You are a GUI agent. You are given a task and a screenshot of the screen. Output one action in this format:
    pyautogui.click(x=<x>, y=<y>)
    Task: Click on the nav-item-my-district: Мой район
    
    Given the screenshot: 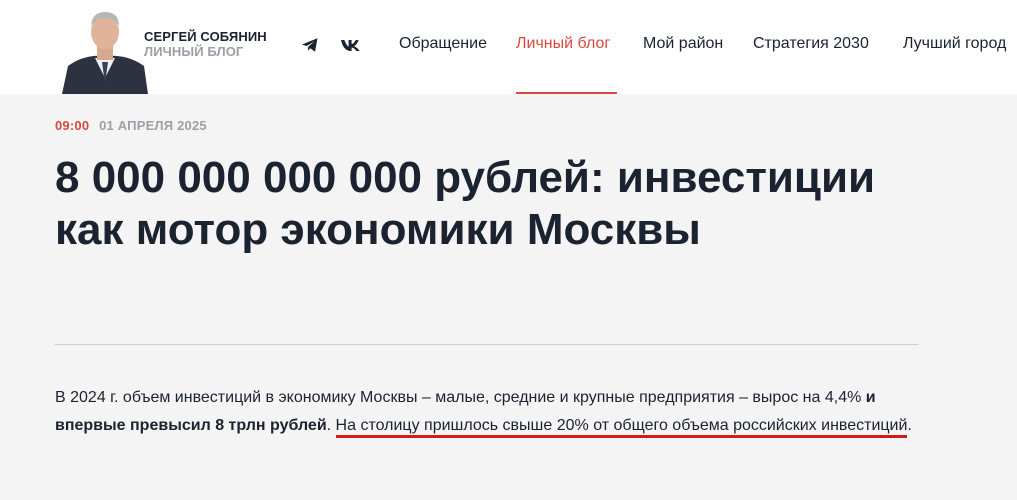 What is the action you would take?
    pyautogui.click(x=683, y=44)
    